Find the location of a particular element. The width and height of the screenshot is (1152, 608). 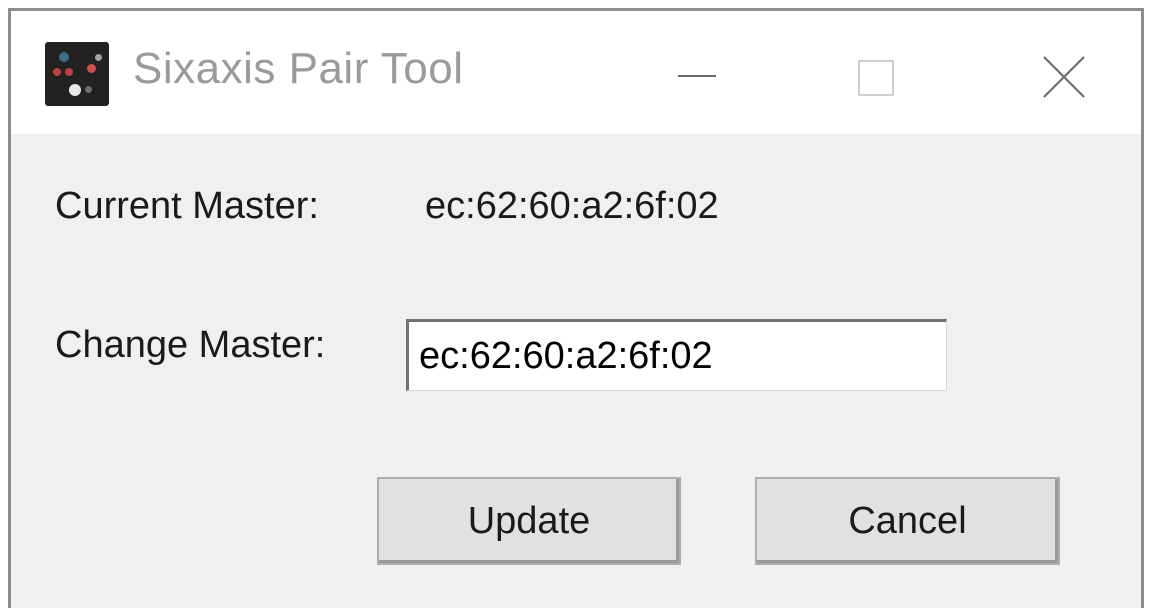

maximize-button is located at coordinates (886, 73).